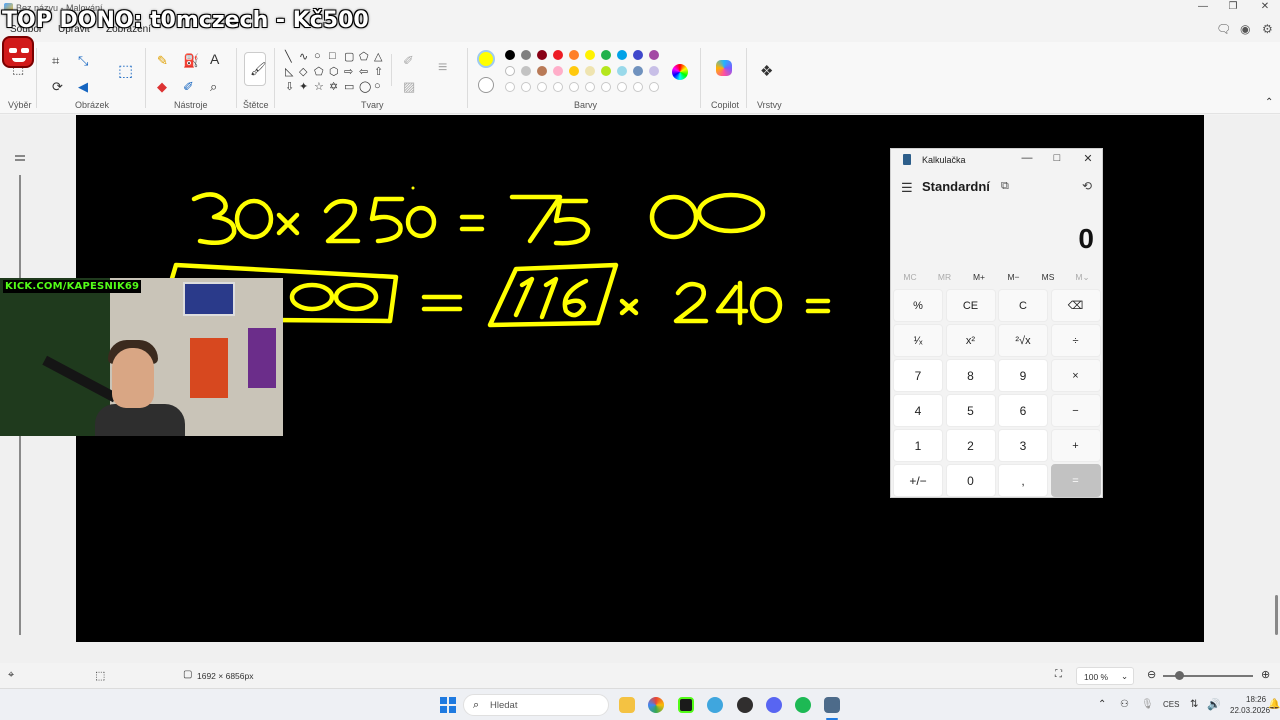 The width and height of the screenshot is (1280, 720). I want to click on slider-handle, so click(20, 158).